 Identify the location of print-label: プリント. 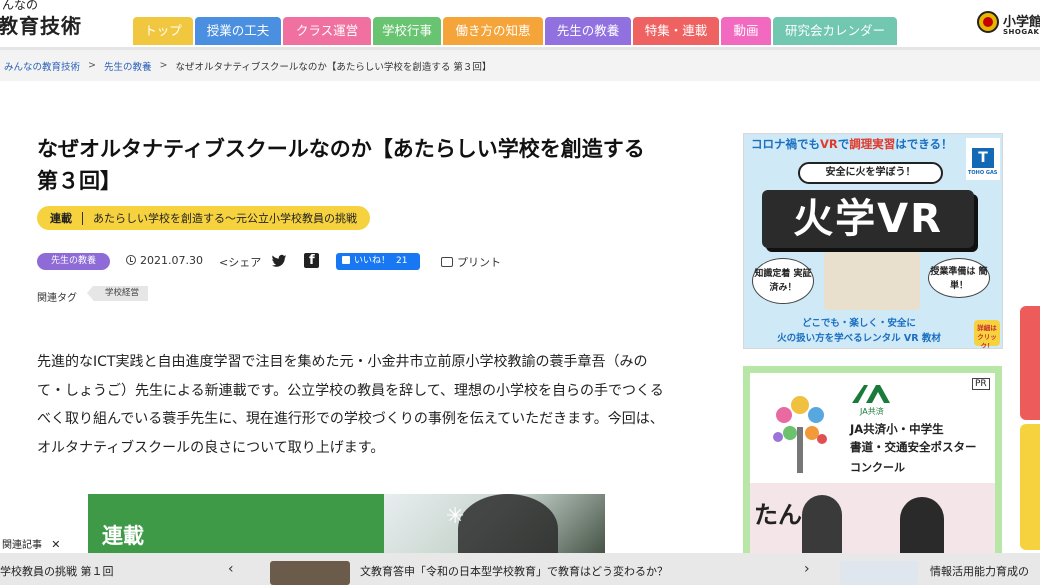
(479, 262).